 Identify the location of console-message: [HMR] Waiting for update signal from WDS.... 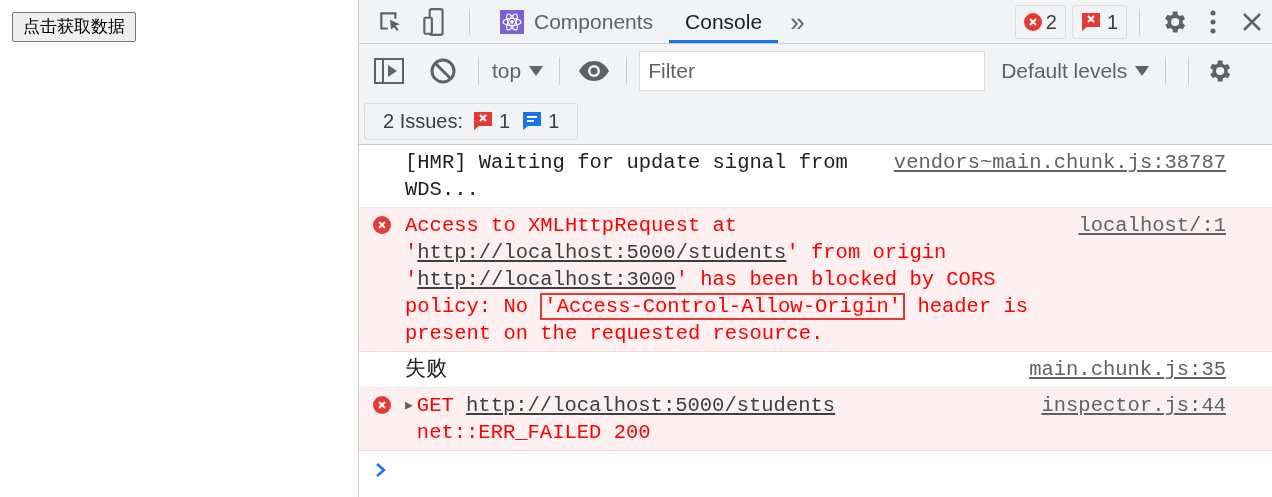
(627, 176).